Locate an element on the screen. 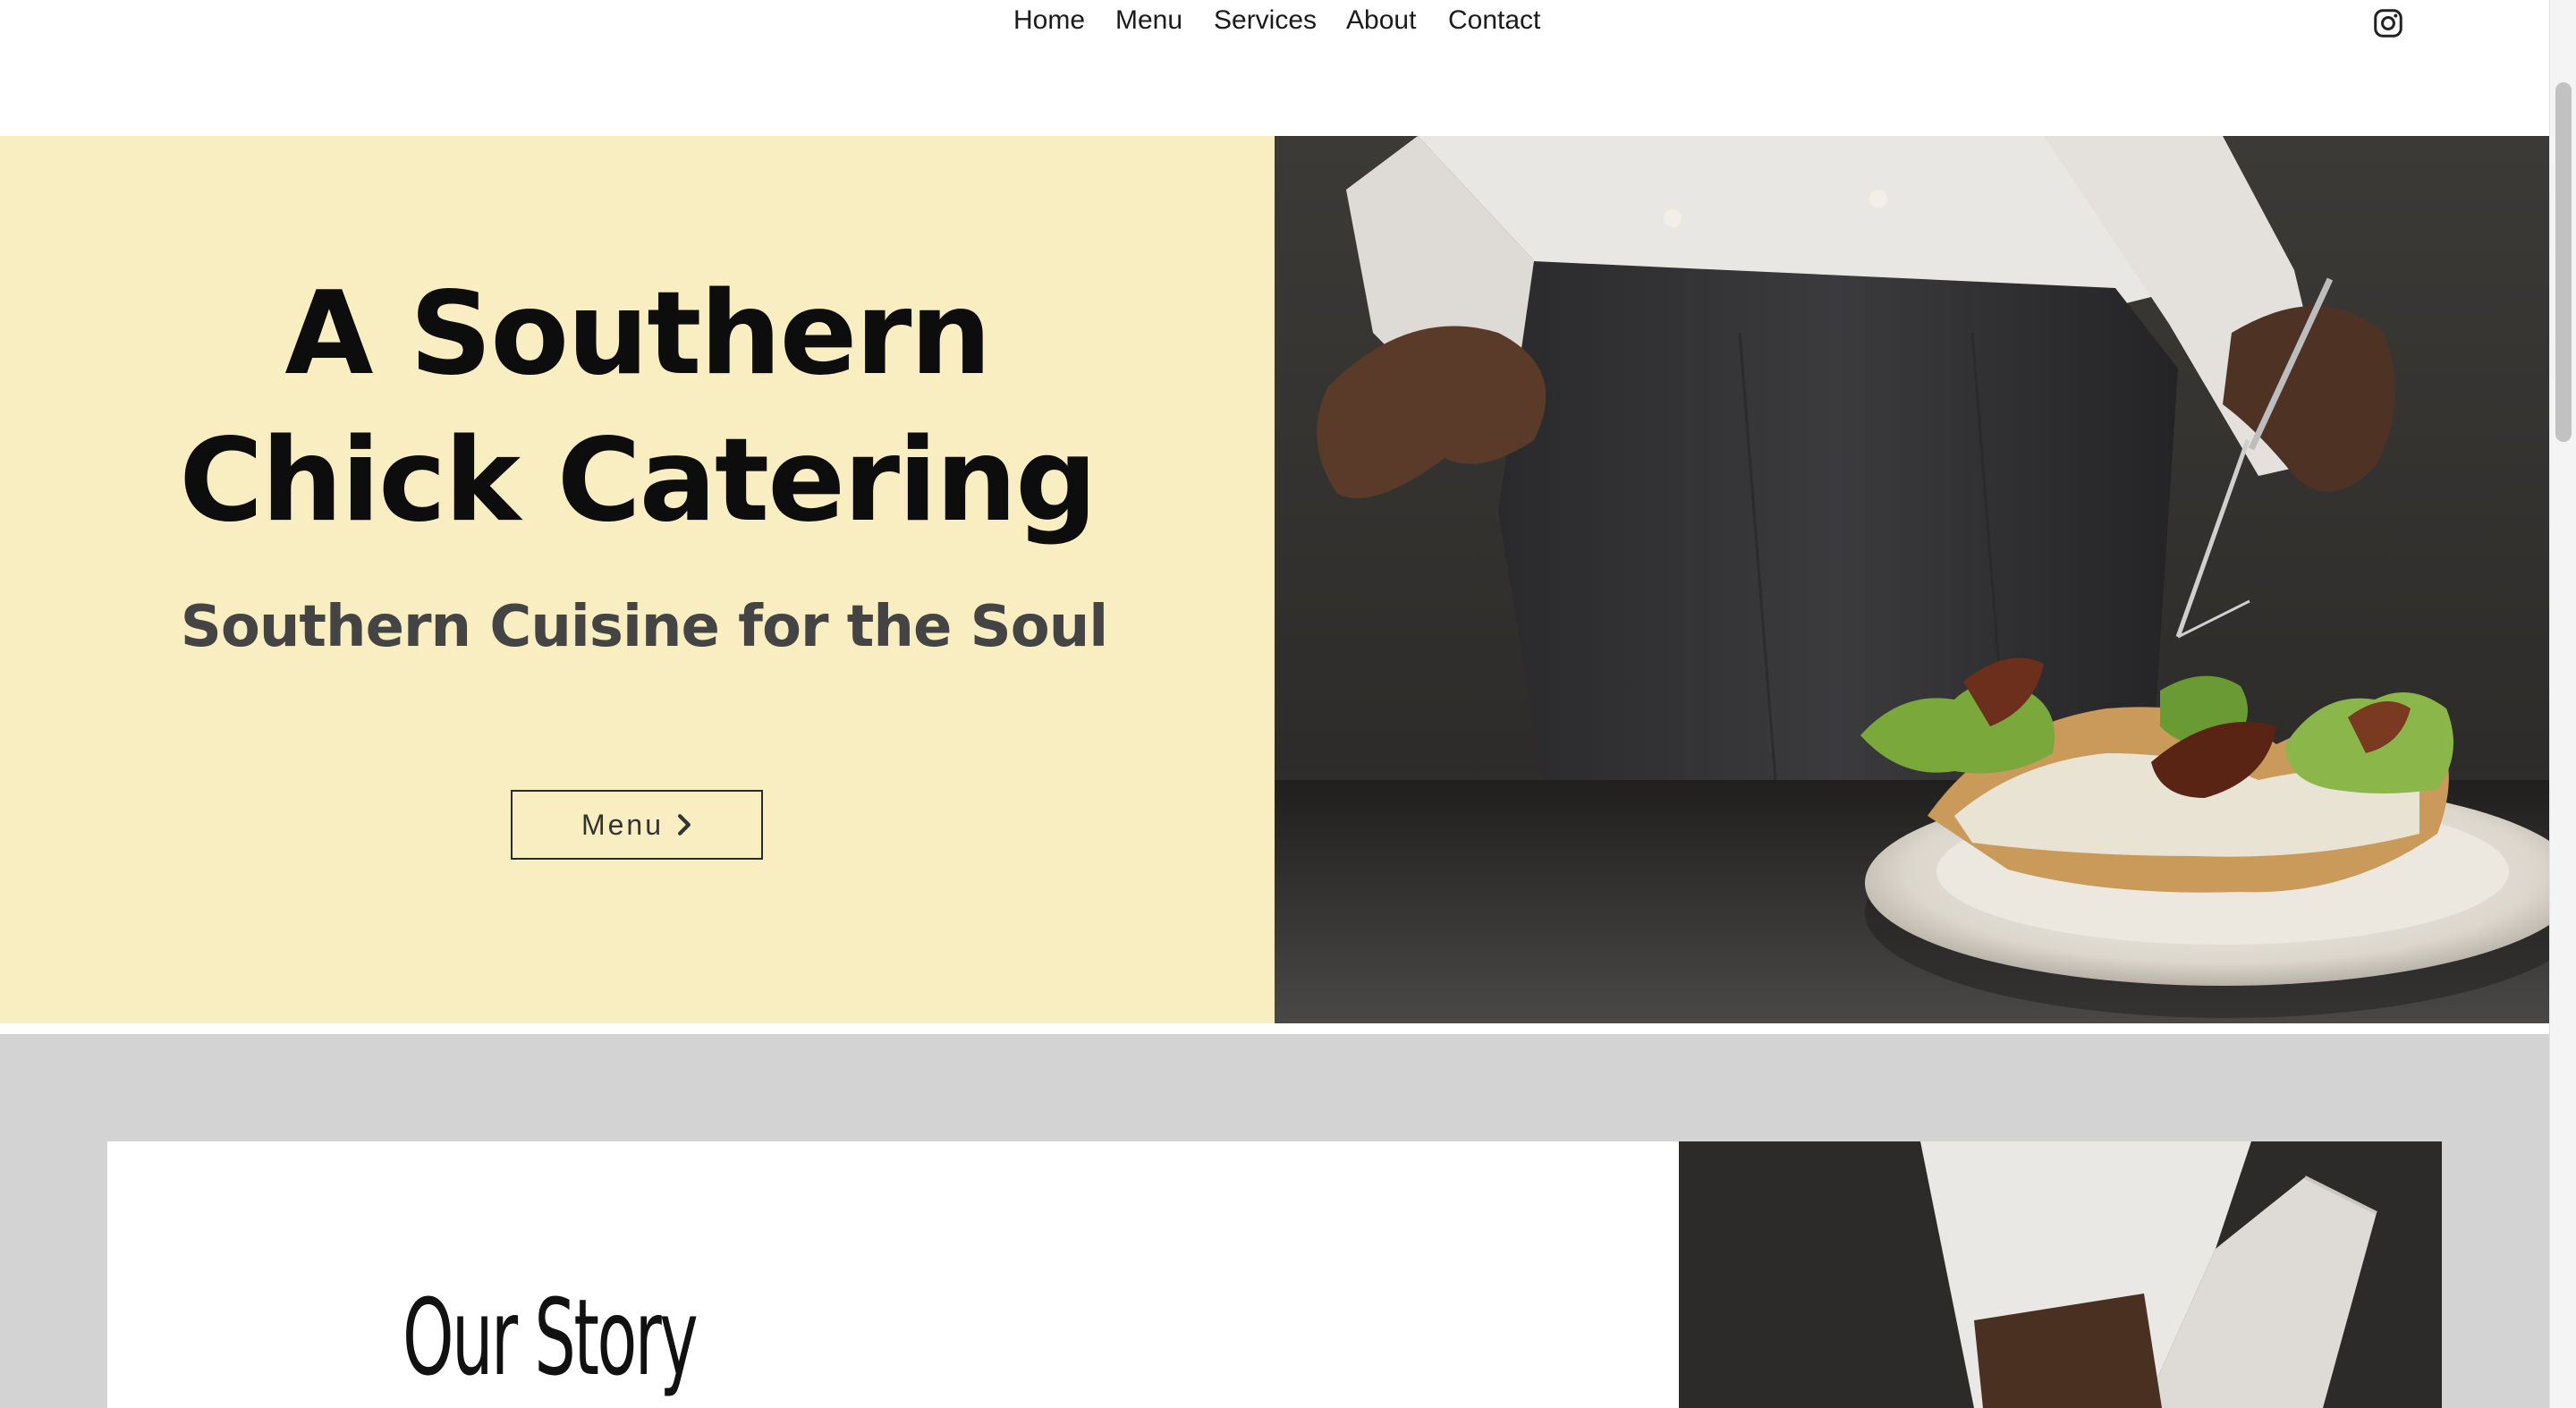  nav-about: About is located at coordinates (1381, 20).